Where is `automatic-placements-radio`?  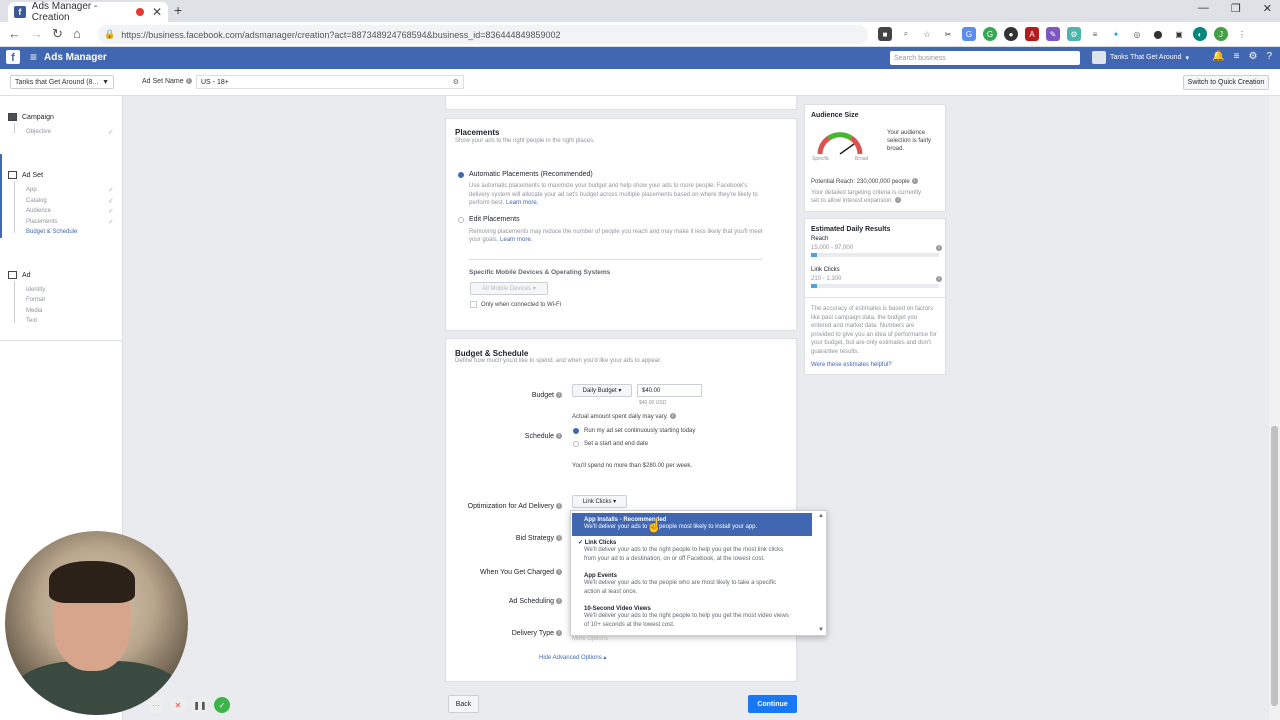
automatic-placements-radio is located at coordinates (461, 175).